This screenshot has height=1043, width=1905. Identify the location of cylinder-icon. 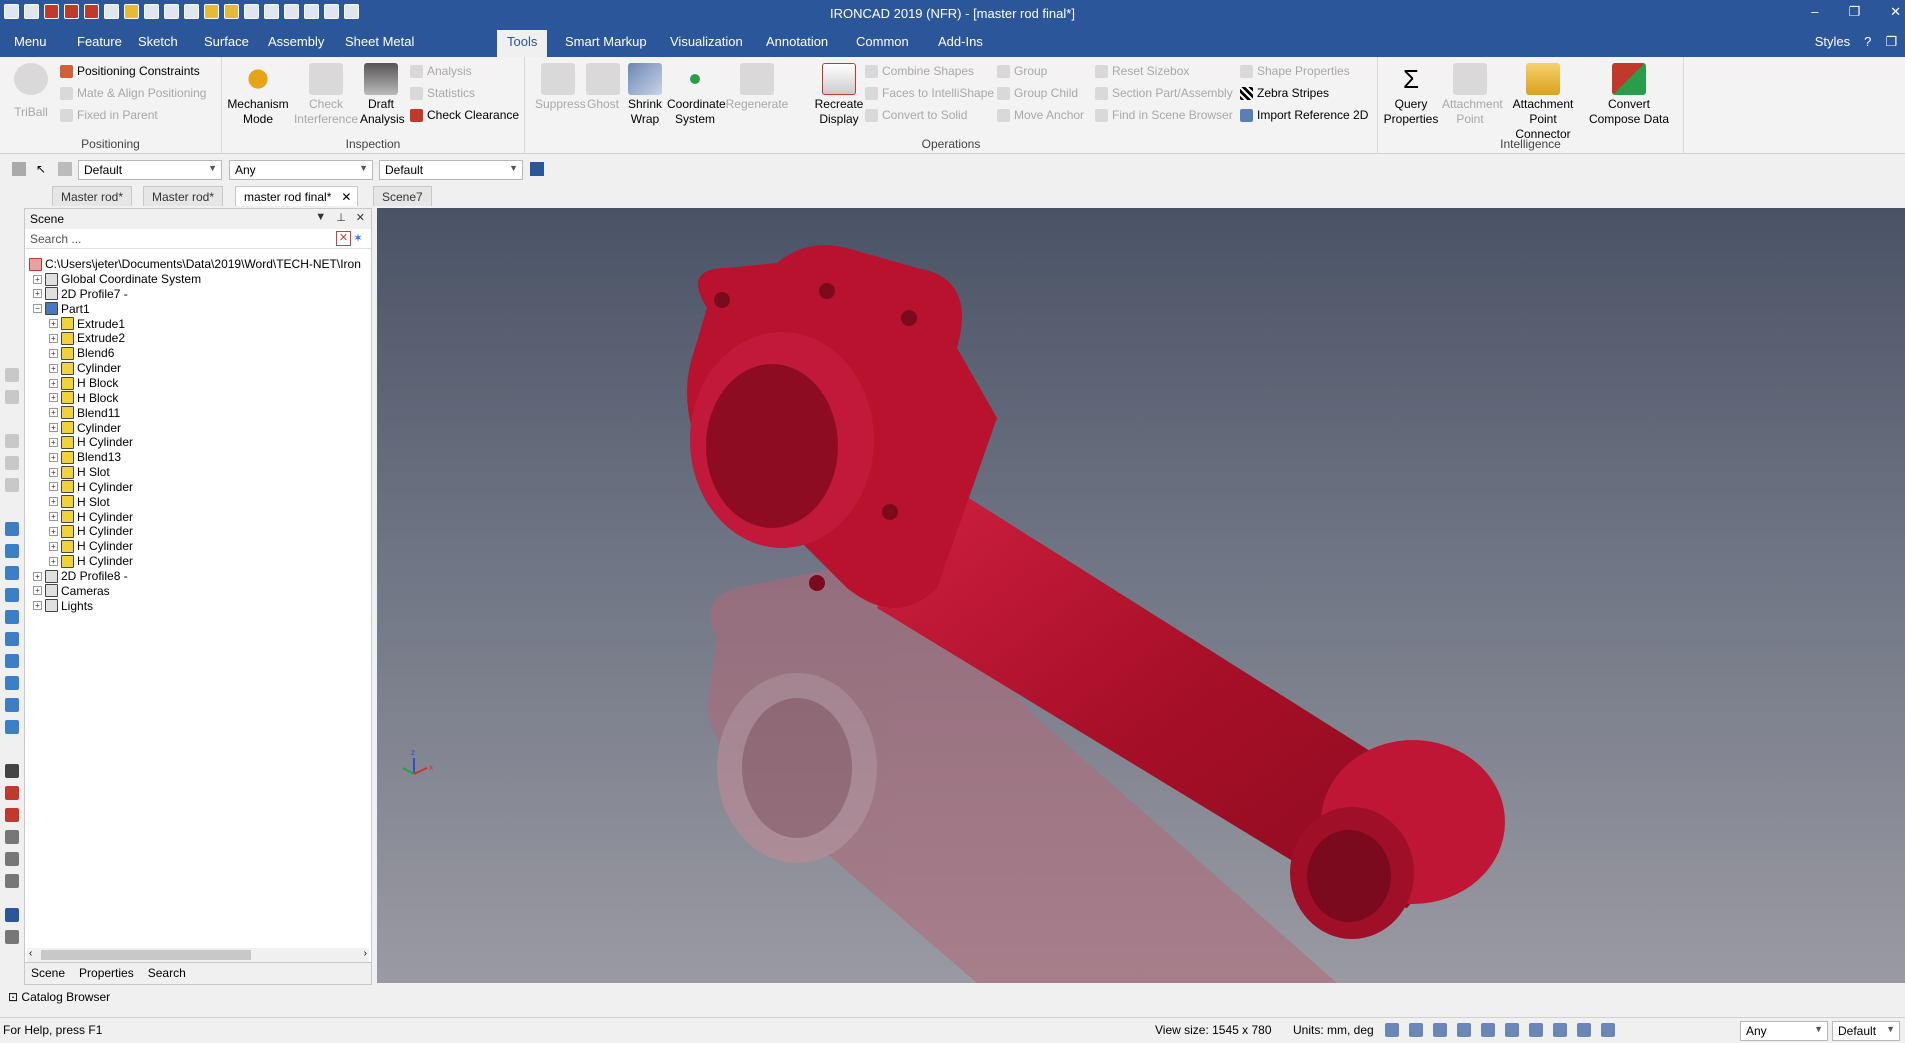
(12, 551).